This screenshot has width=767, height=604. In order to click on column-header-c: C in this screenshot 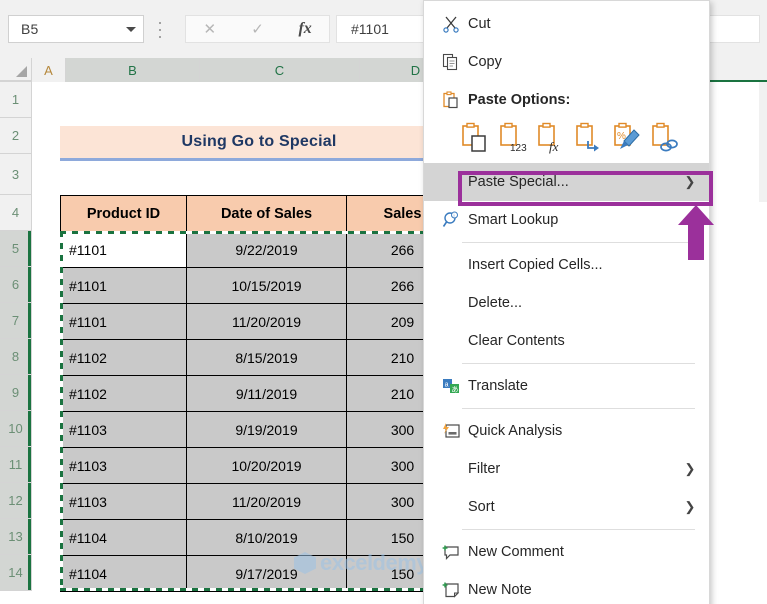, I will do `click(280, 70)`.